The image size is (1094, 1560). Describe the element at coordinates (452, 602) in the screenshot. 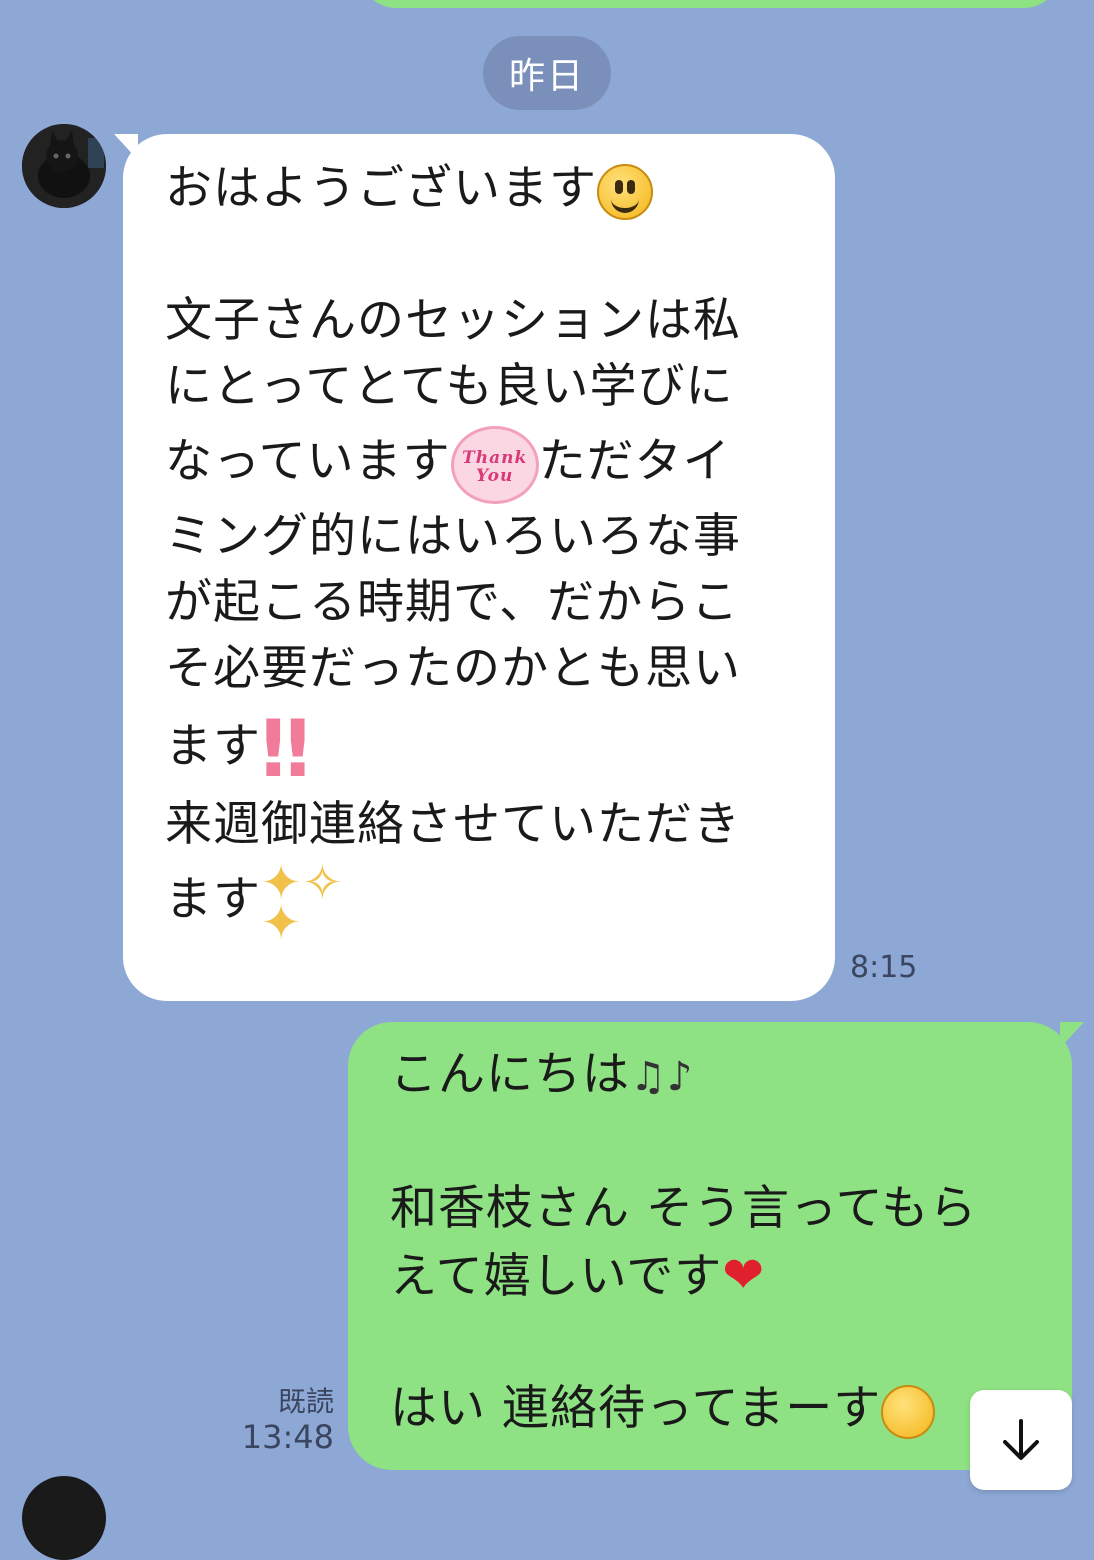

I see `message-line: が起こる時期で、だからこ` at that location.